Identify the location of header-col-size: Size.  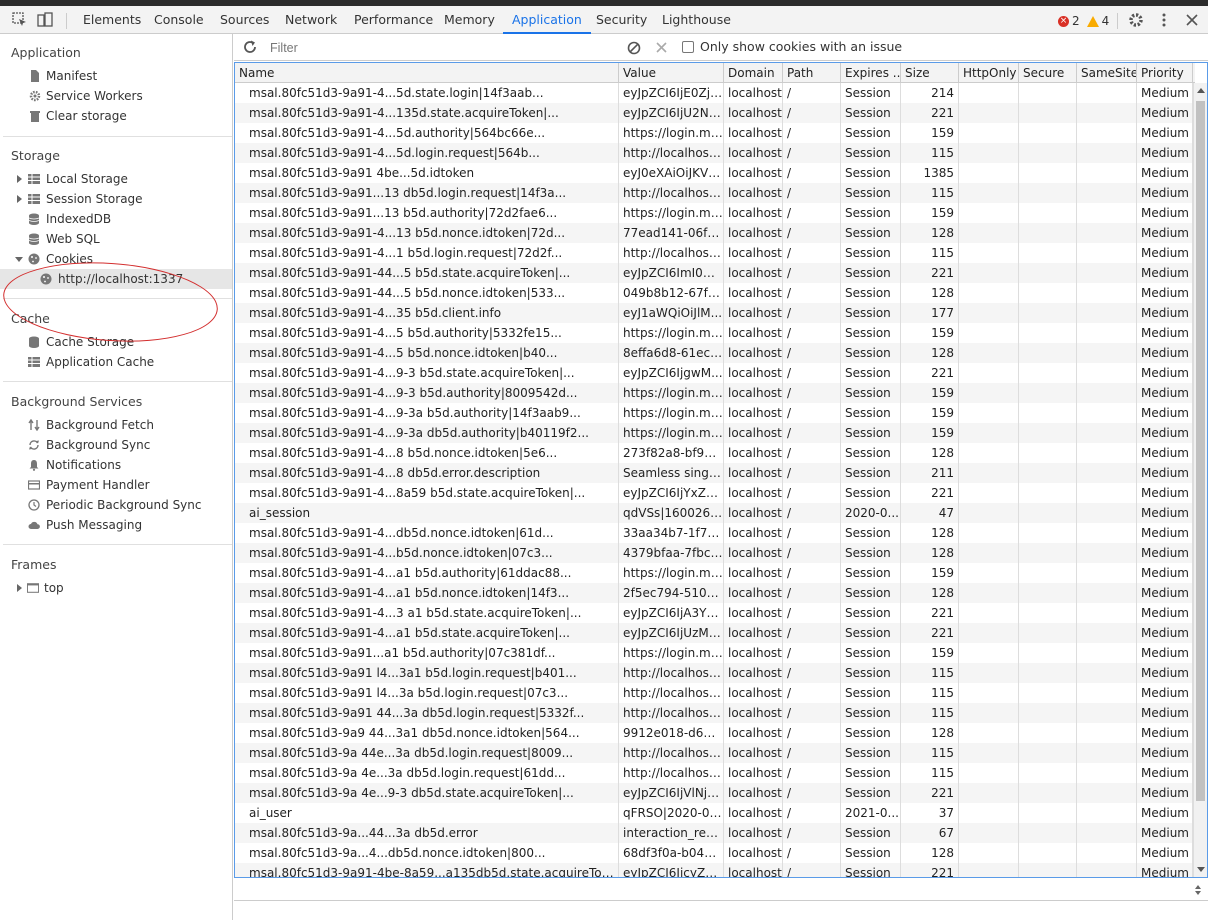
(930, 73).